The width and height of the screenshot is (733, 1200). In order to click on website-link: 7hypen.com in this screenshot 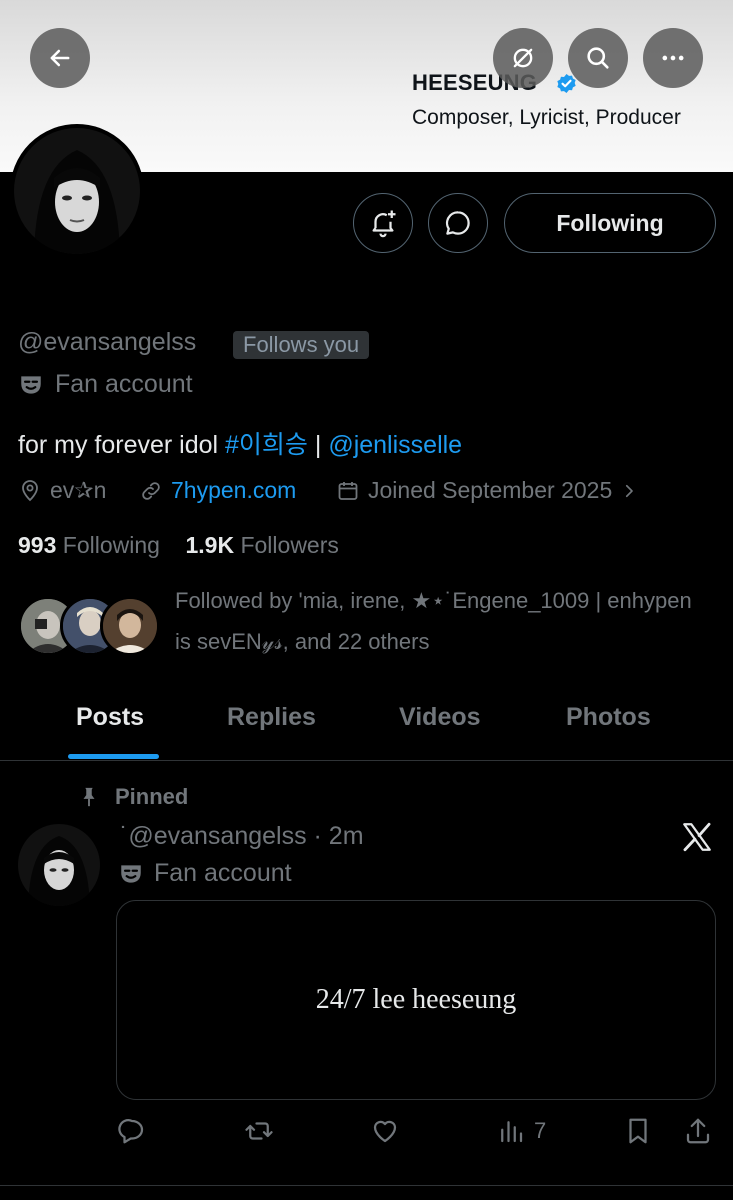, I will do `click(233, 490)`.